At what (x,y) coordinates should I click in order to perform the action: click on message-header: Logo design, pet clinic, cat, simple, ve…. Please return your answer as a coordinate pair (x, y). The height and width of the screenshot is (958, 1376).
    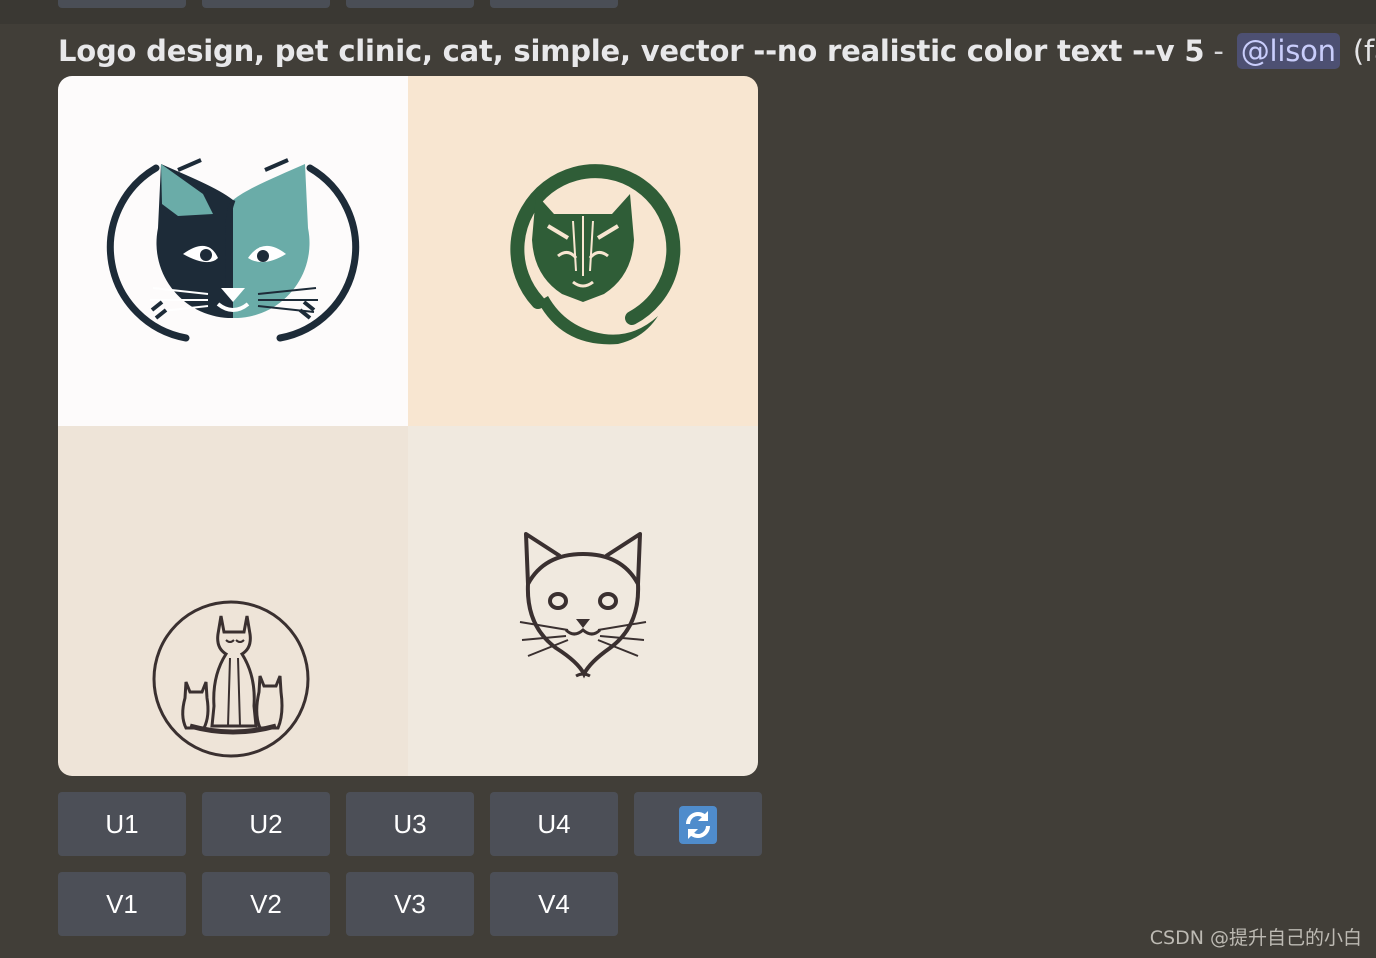
    Looking at the image, I should click on (717, 51).